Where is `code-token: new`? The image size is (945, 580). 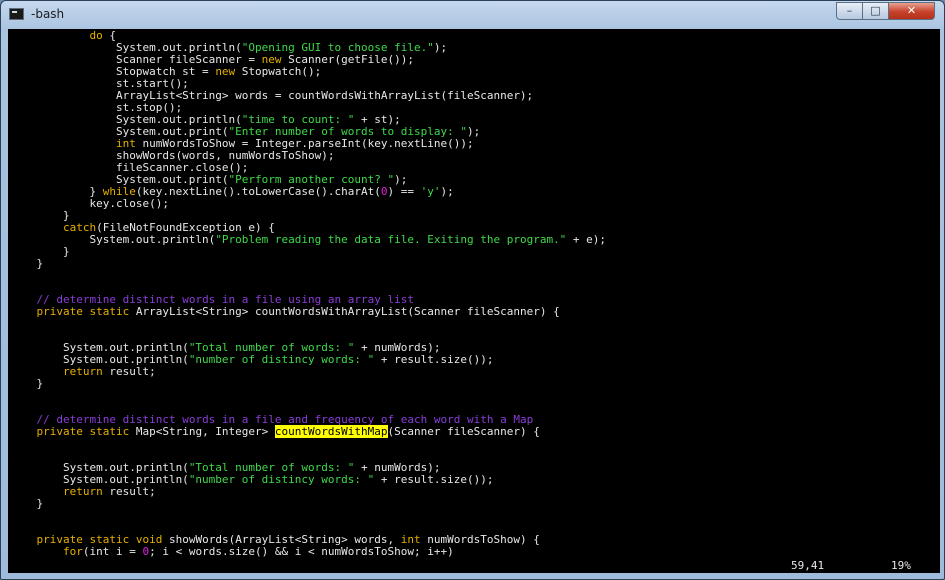
code-token: new is located at coordinates (225, 71).